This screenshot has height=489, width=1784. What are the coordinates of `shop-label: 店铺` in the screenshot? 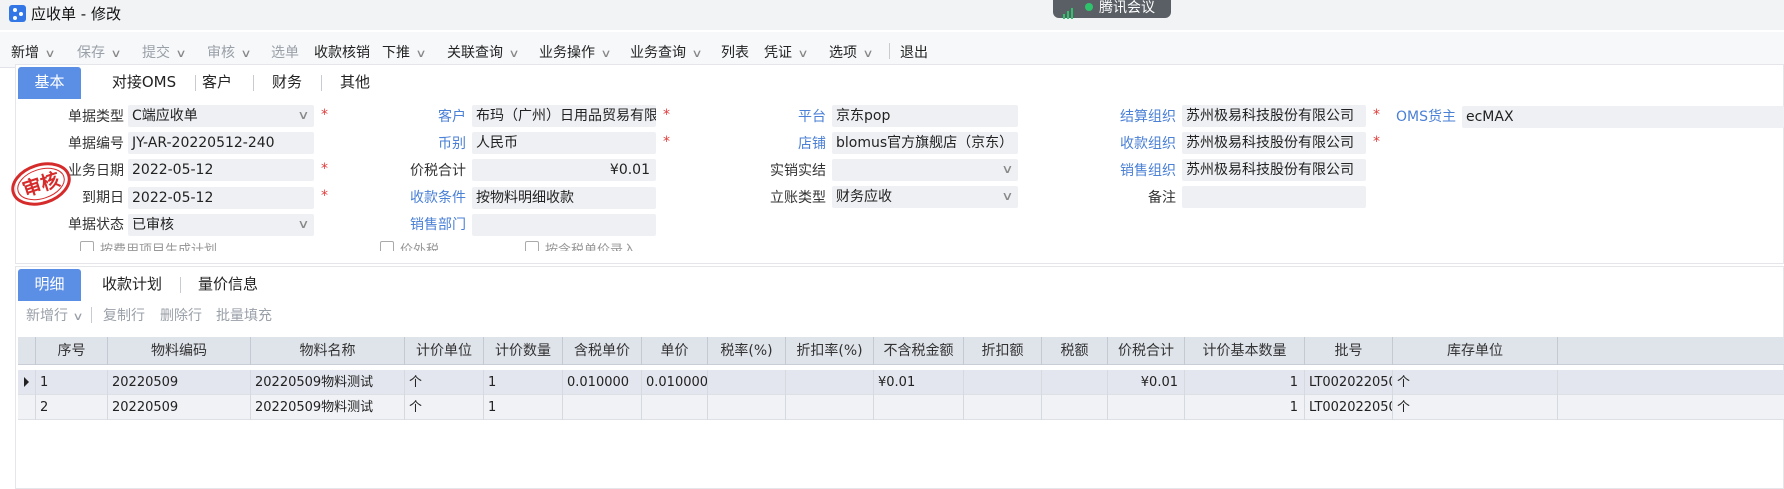 It's located at (783, 143).